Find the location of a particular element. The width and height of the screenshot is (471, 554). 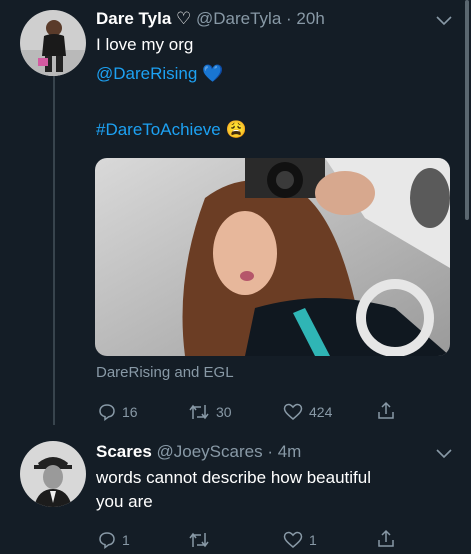

reply-count: 16 is located at coordinates (130, 412).